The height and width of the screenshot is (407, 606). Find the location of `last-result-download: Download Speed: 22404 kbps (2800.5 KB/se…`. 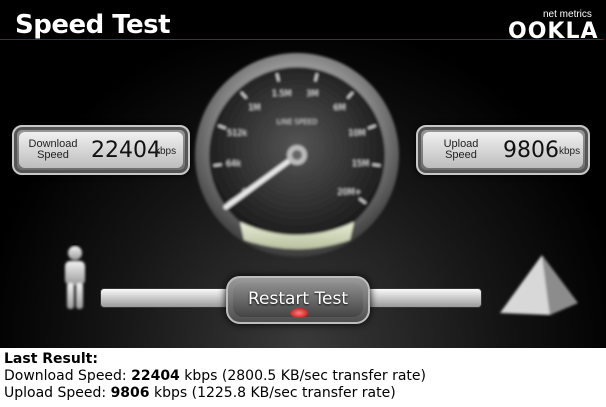

last-result-download: Download Speed: 22404 kbps (2800.5 KB/se… is located at coordinates (215, 376).